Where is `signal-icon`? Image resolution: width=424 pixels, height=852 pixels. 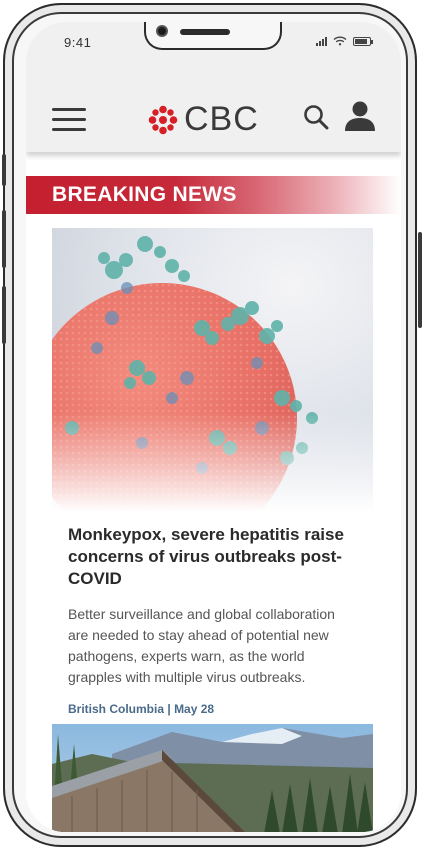
signal-icon is located at coordinates (321, 41).